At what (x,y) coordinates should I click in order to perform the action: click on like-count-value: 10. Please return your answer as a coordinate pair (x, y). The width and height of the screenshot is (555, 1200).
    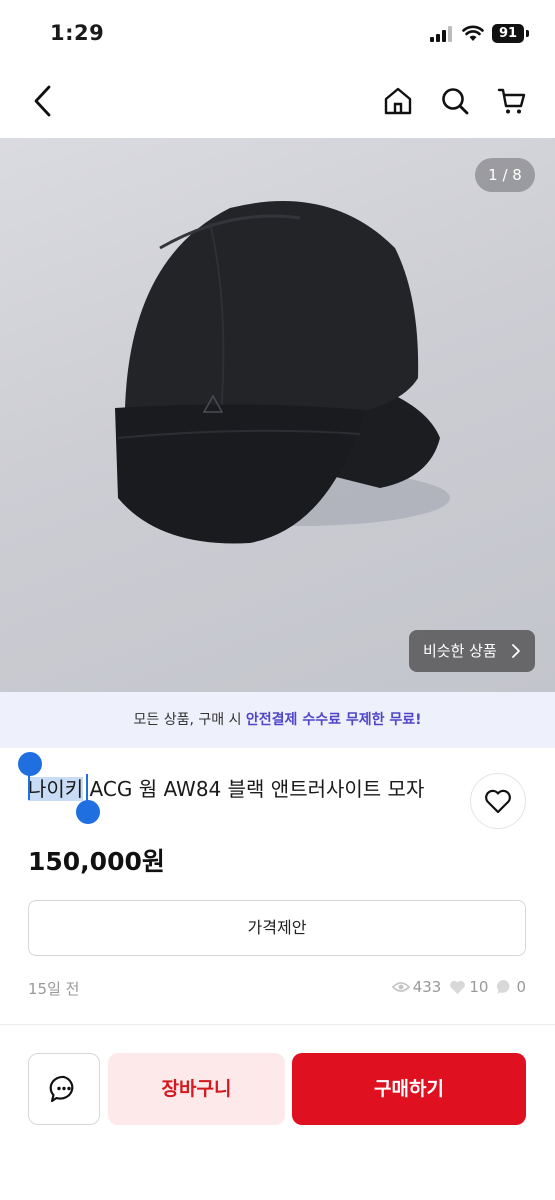
    Looking at the image, I should click on (479, 987).